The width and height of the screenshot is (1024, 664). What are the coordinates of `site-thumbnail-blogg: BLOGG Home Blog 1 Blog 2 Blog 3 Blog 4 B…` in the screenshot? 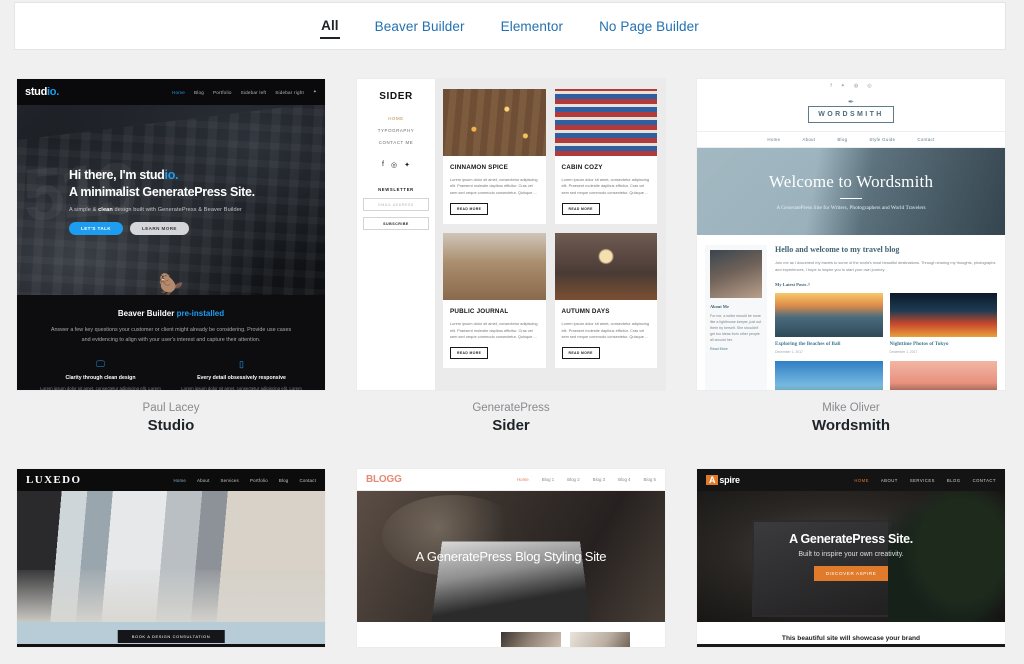 It's located at (511, 558).